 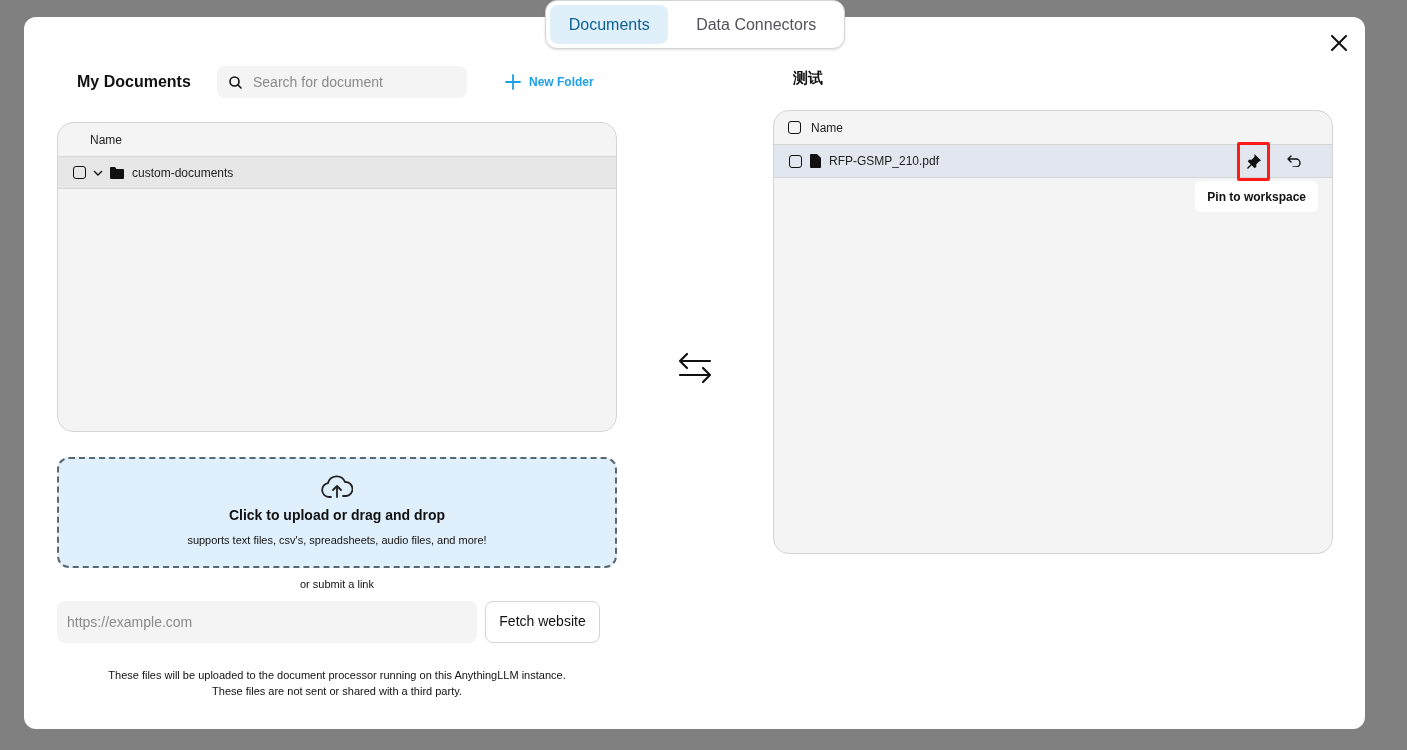 I want to click on notice-text: These files are not sent or shared with a third party., so click(x=337, y=691).